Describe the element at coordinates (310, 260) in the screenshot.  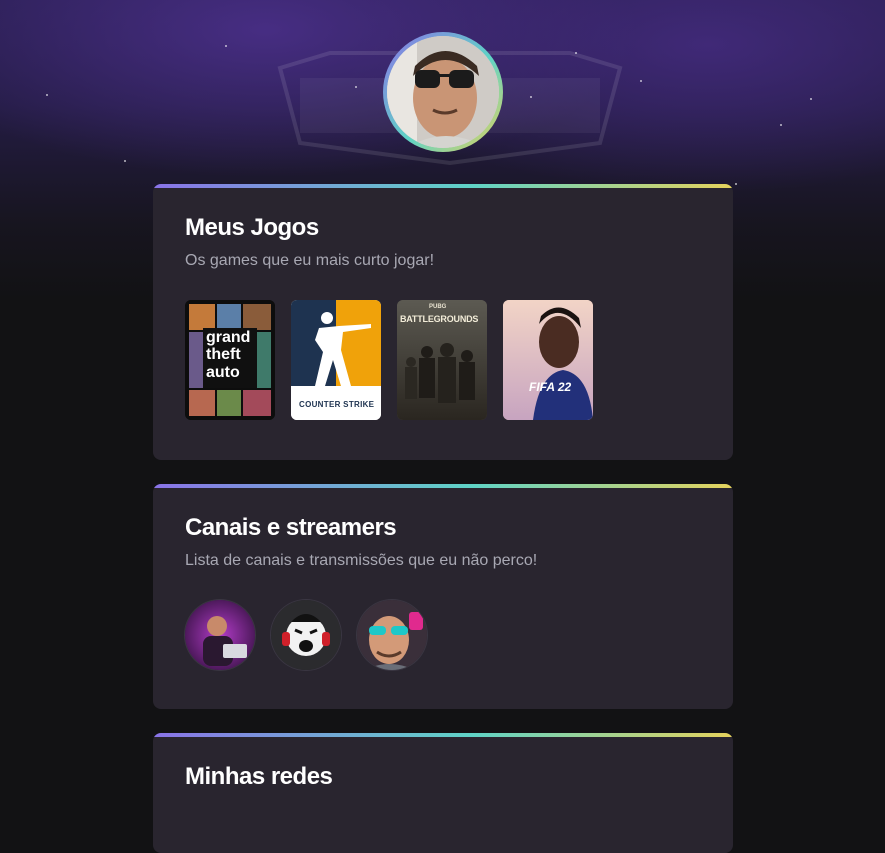
I see `games-subtitle: Os games que eu mais curto jogar!` at that location.